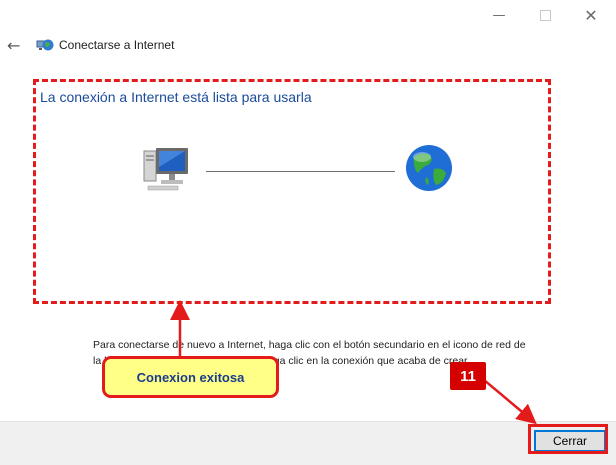 The image size is (616, 465). Describe the element at coordinates (190, 377) in the screenshot. I see `success-callout: Conexion exitosa` at that location.